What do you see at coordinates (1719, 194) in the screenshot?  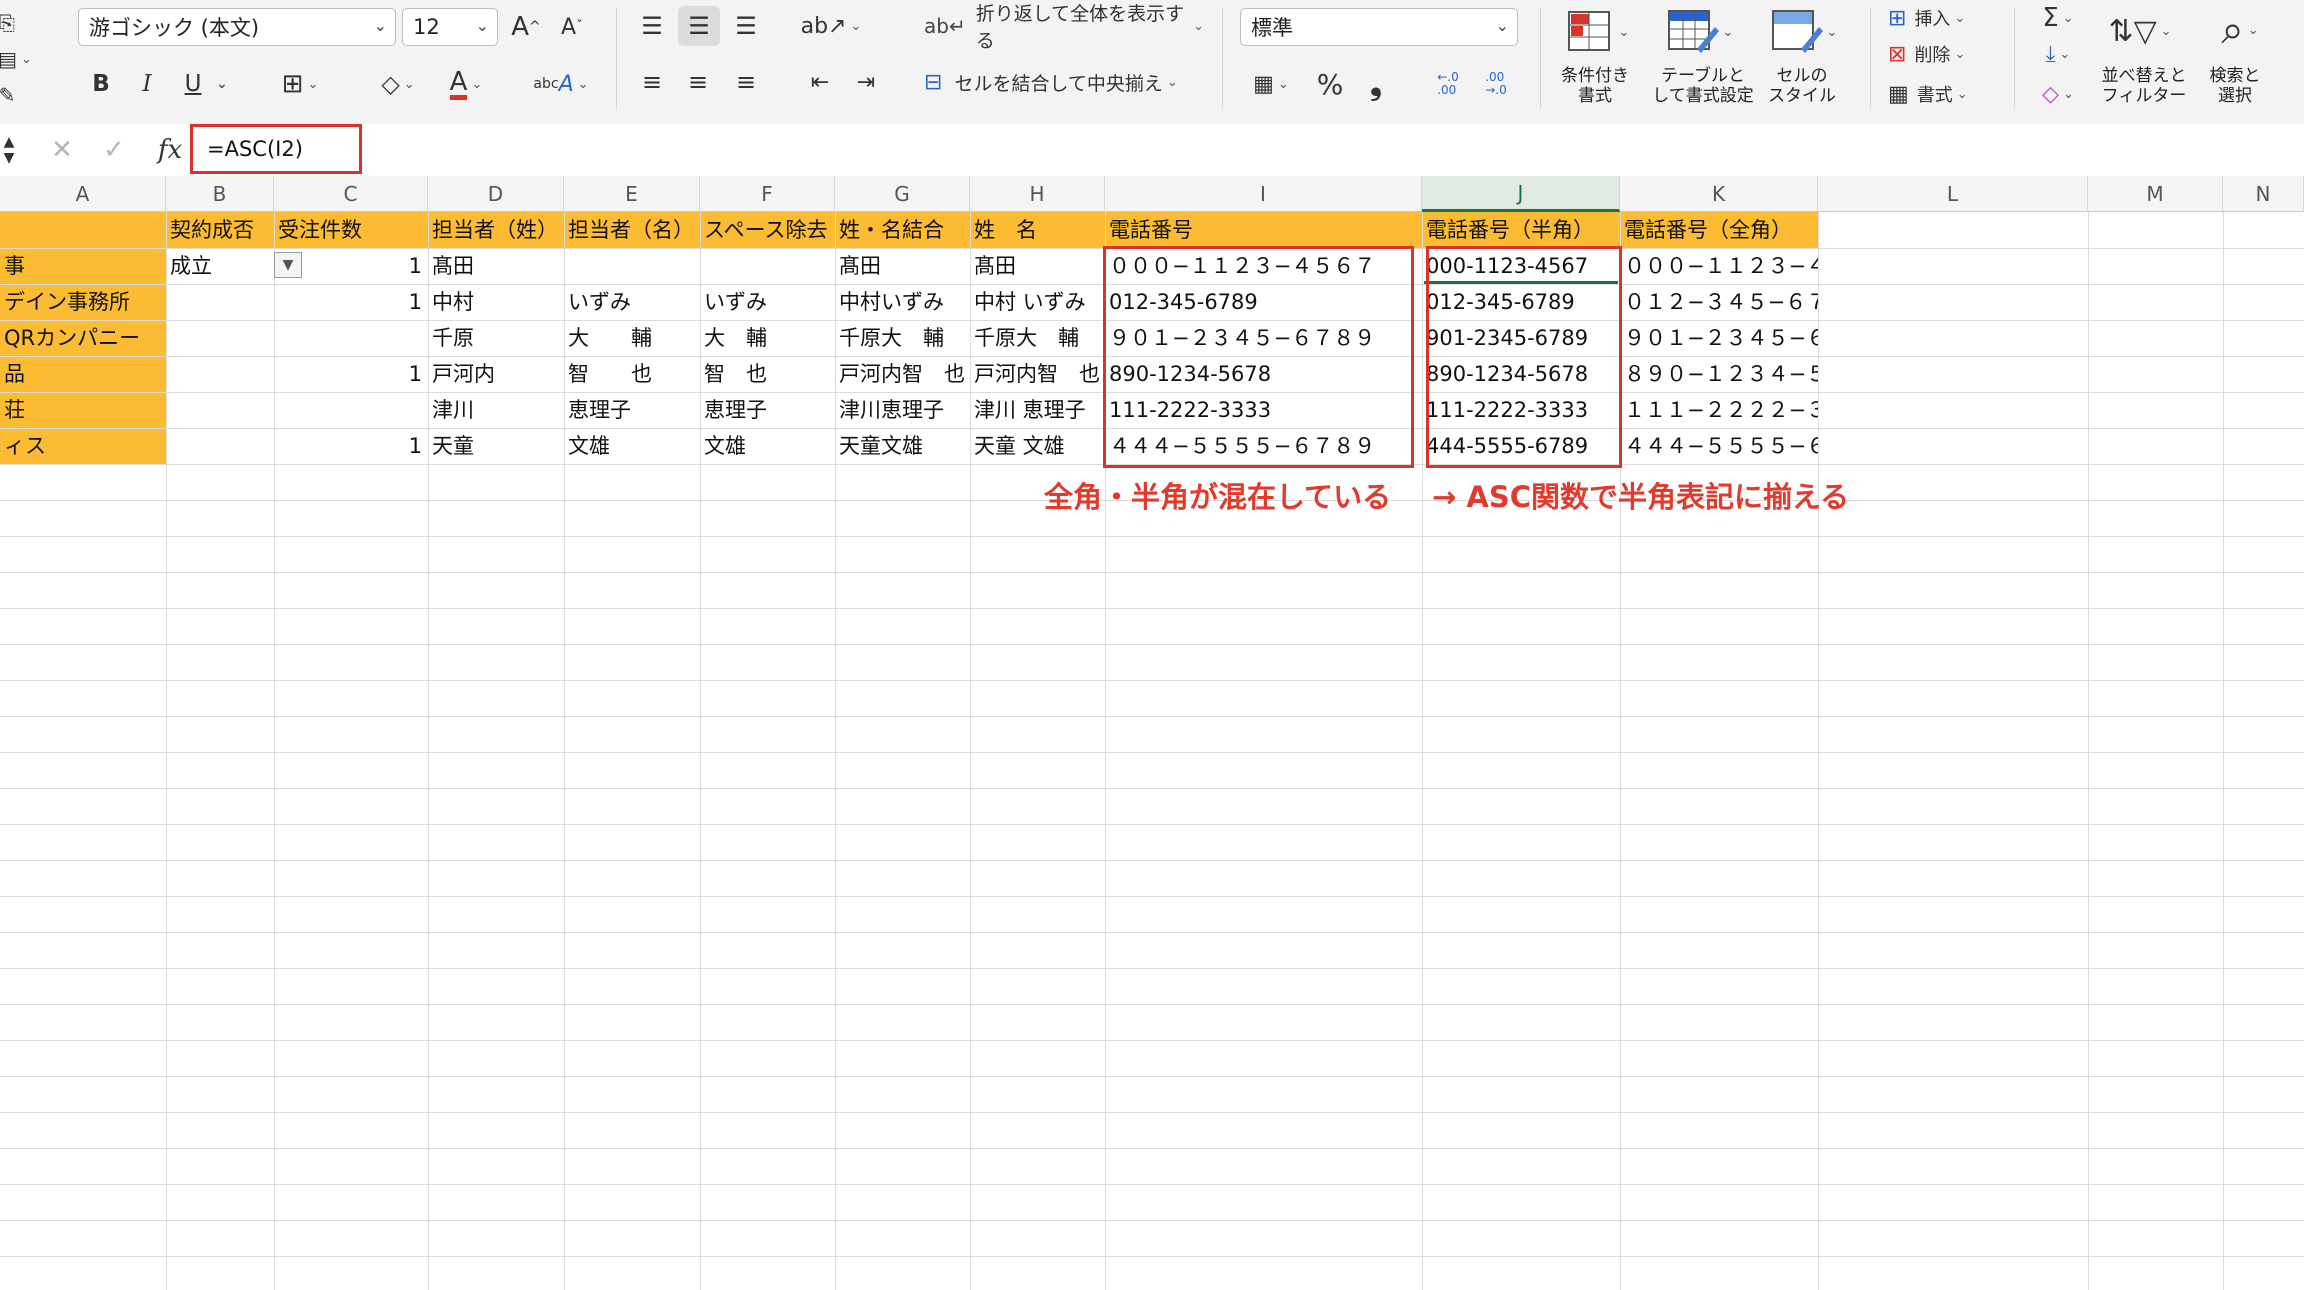 I see `column-header-k: K` at bounding box center [1719, 194].